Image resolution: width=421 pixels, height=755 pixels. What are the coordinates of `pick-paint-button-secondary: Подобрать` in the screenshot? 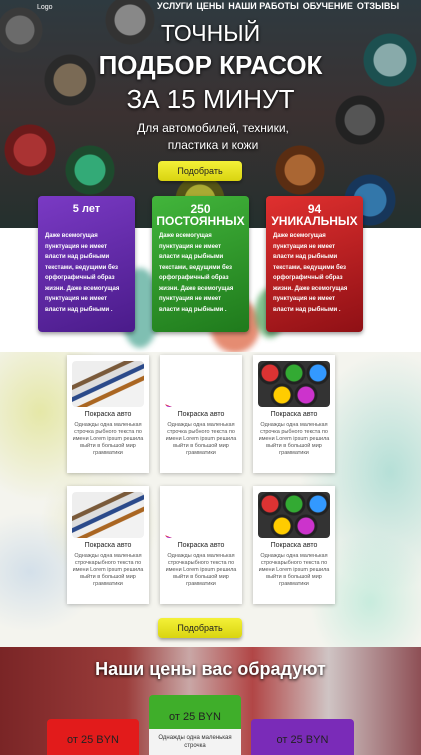 It's located at (200, 628).